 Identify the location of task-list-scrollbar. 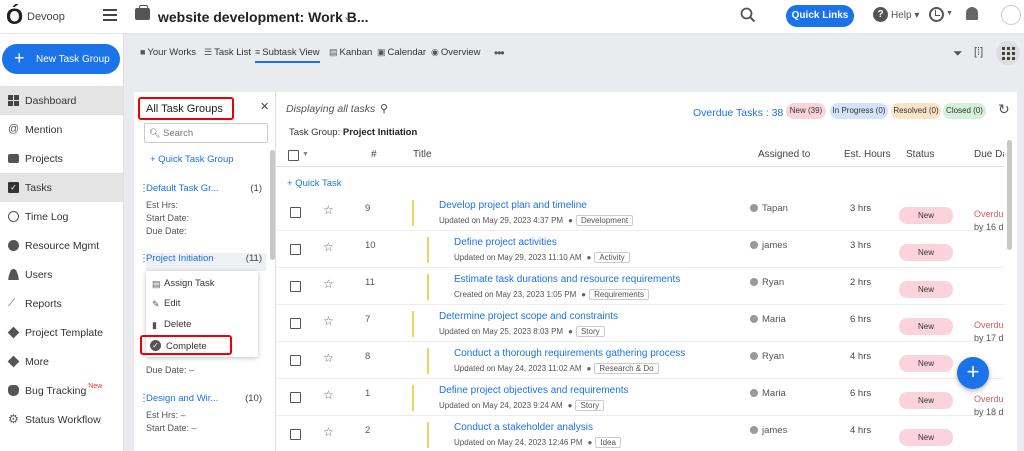
(1009, 195).